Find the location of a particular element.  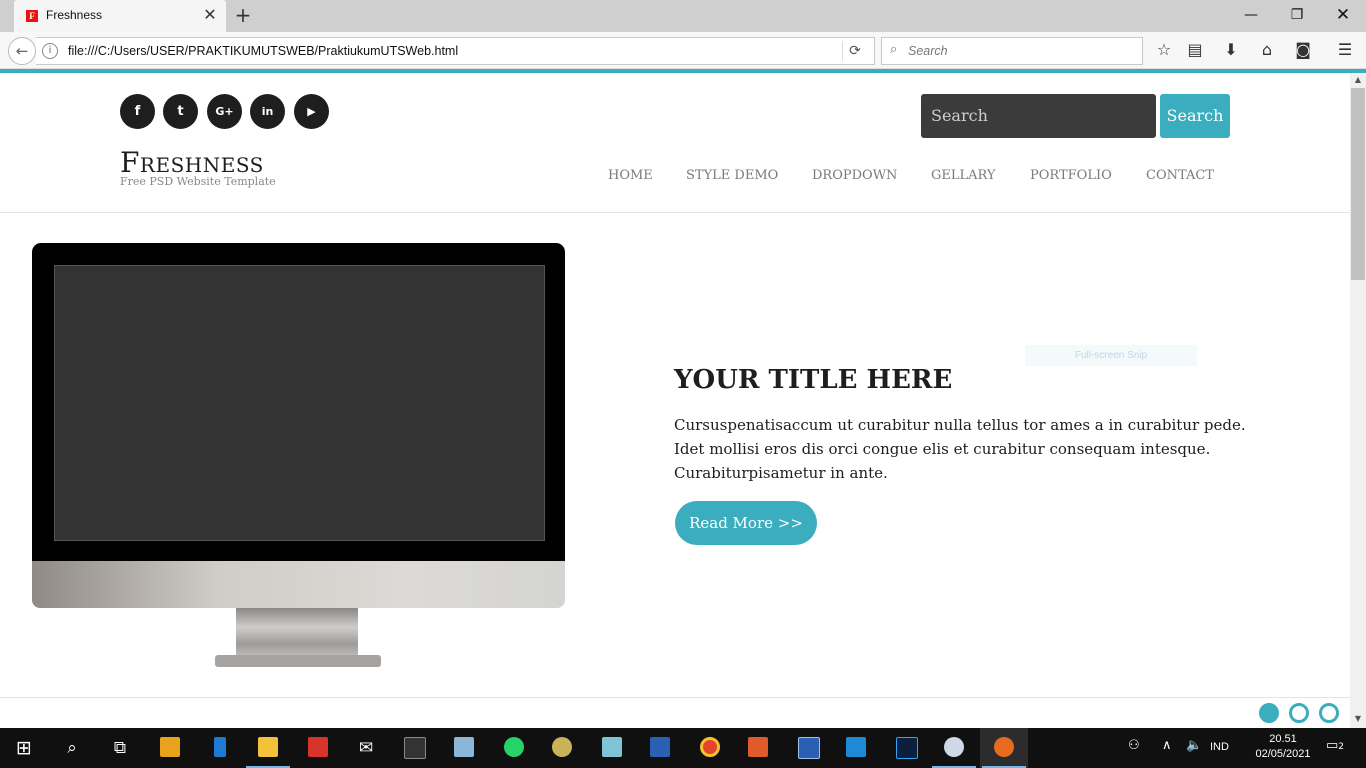

facebook-icon: f is located at coordinates (137, 111).